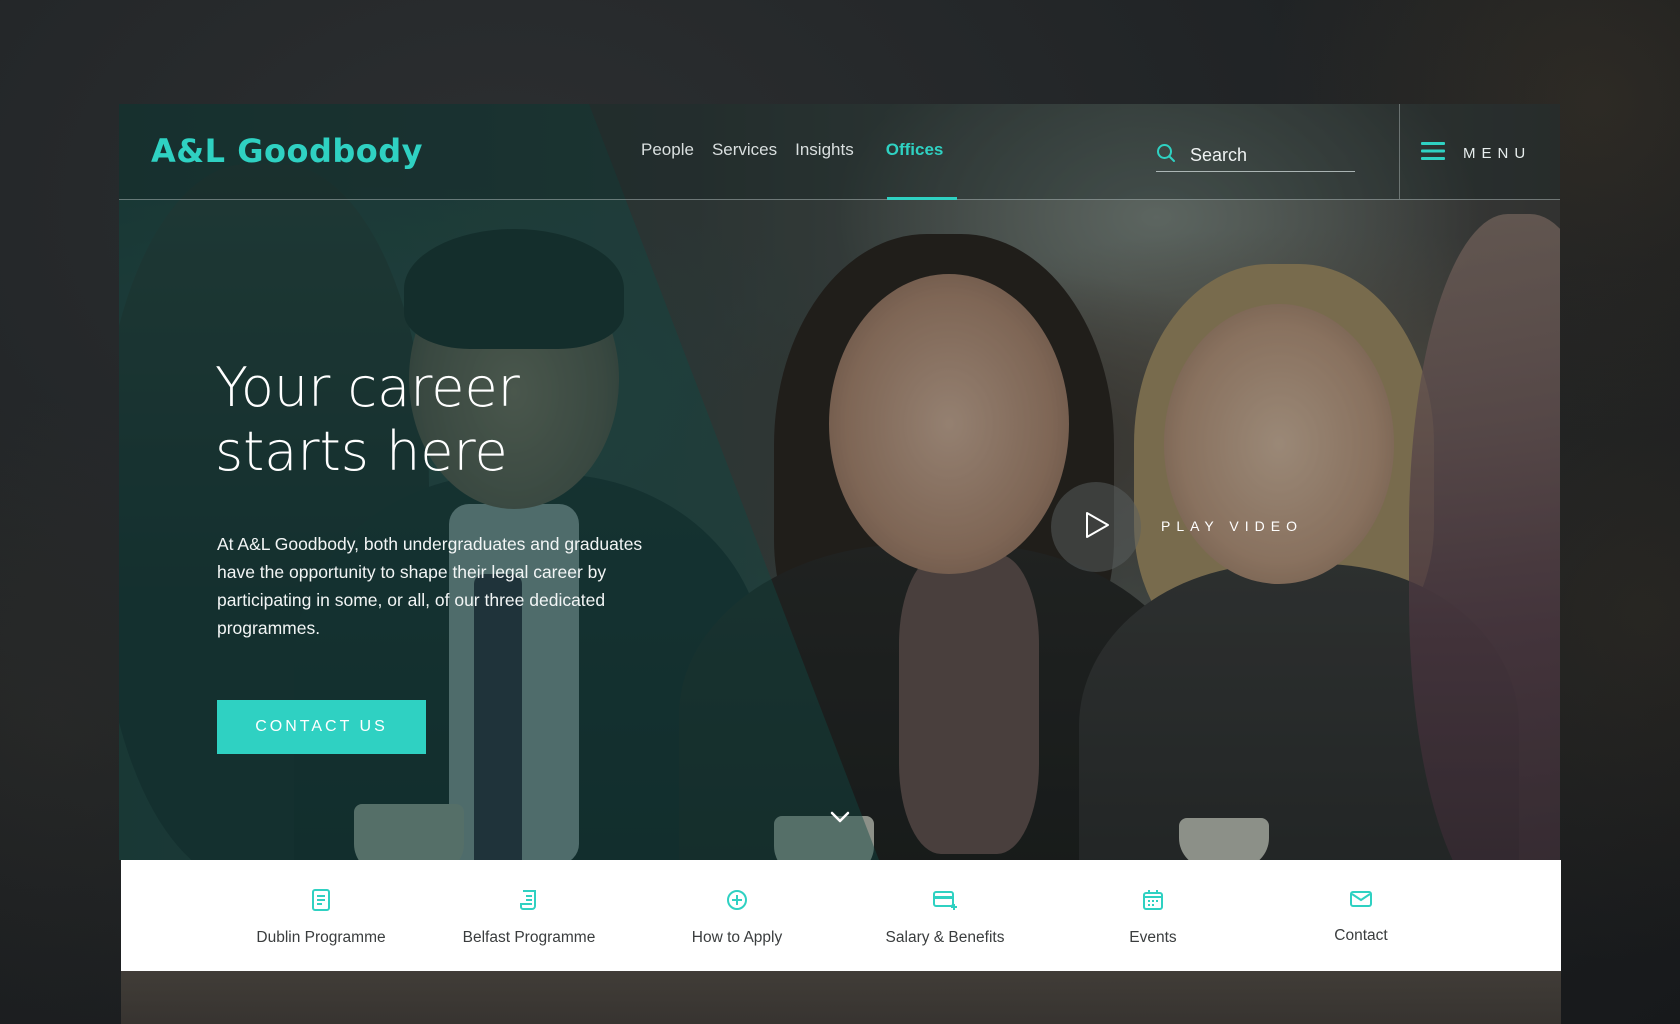  I want to click on search-box, so click(1255, 156).